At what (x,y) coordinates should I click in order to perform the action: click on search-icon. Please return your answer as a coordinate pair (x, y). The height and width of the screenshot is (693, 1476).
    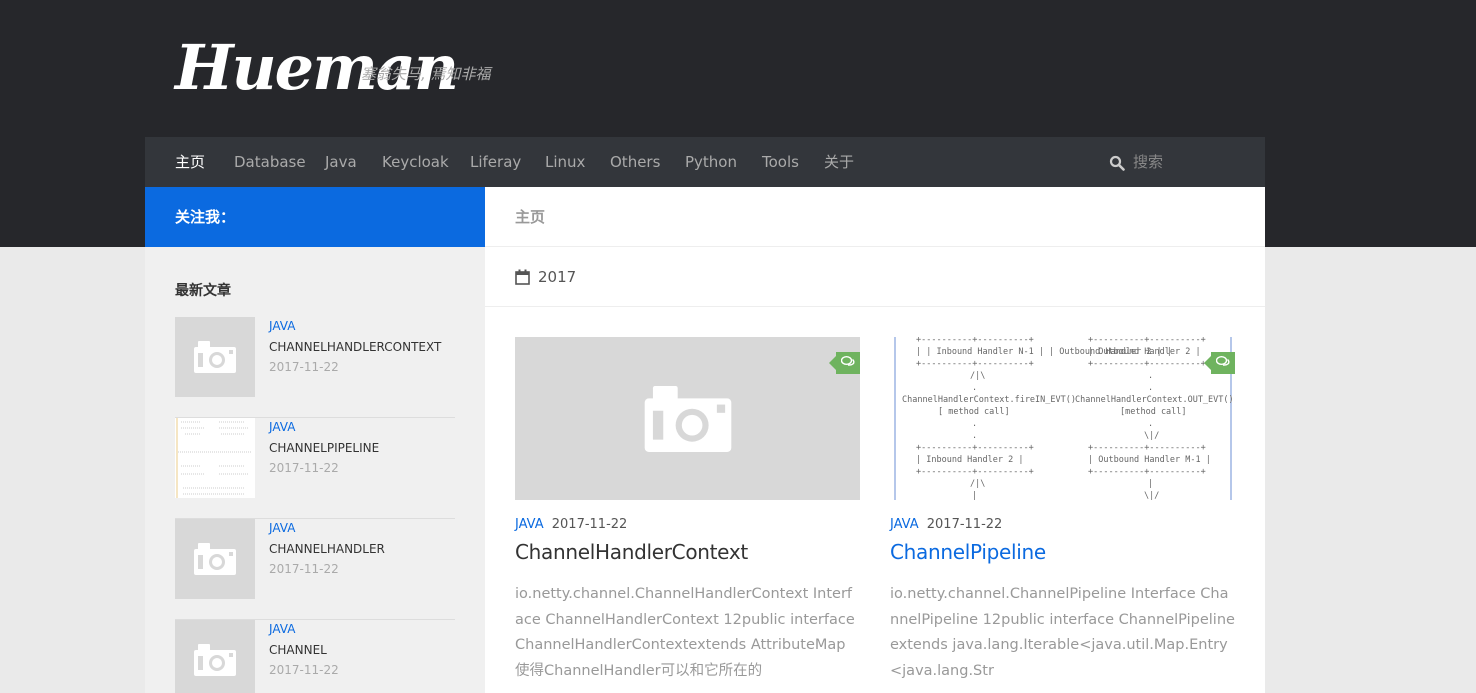
    Looking at the image, I should click on (1117, 163).